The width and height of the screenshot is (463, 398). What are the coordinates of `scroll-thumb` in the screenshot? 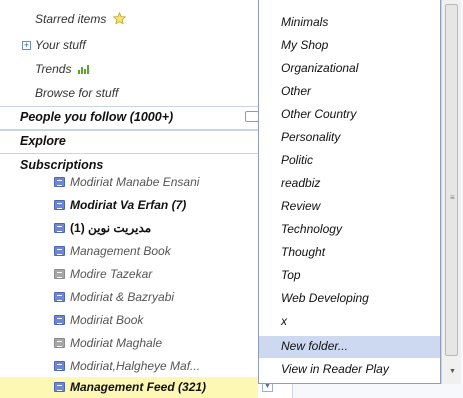 It's located at (451, 180).